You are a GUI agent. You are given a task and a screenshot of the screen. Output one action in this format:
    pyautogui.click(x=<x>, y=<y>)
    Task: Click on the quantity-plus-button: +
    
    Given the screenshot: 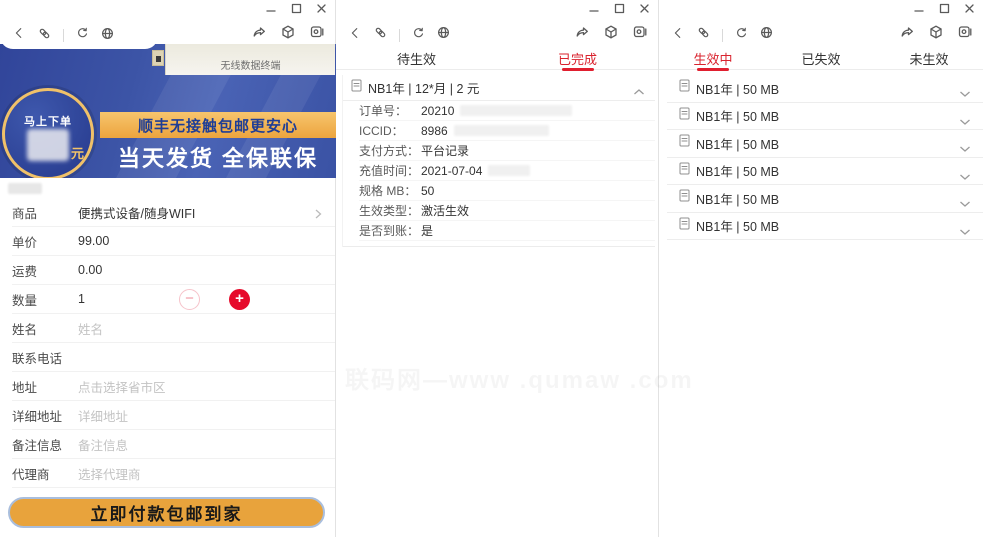 What is the action you would take?
    pyautogui.click(x=239, y=299)
    